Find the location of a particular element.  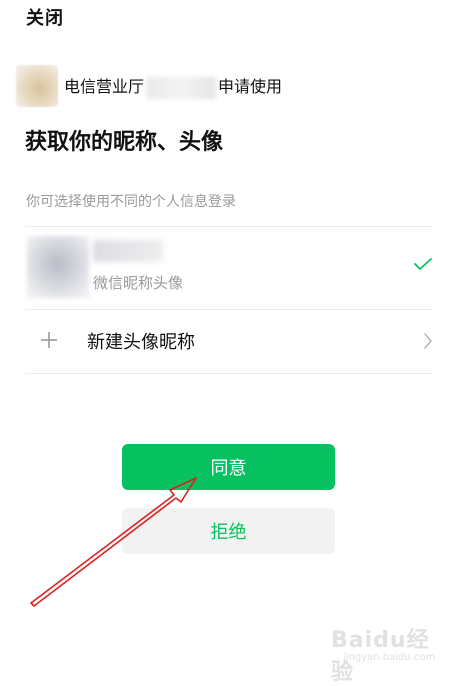

account-option-label: 微信昵称头像 is located at coordinates (138, 283).